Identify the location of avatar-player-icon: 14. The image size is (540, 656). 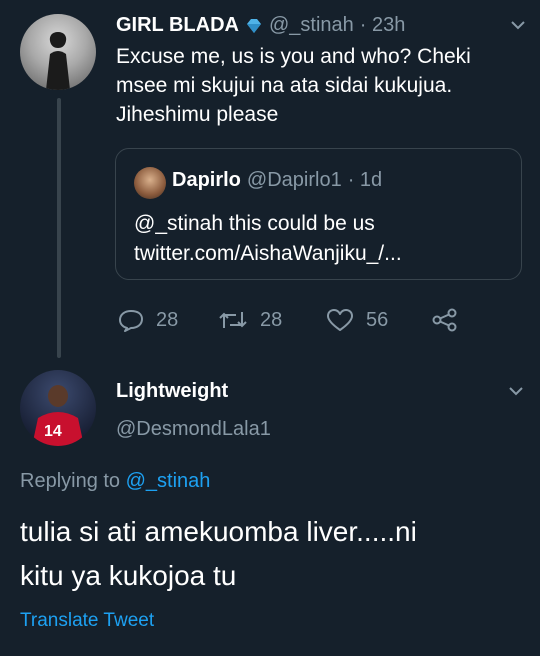
(58, 415).